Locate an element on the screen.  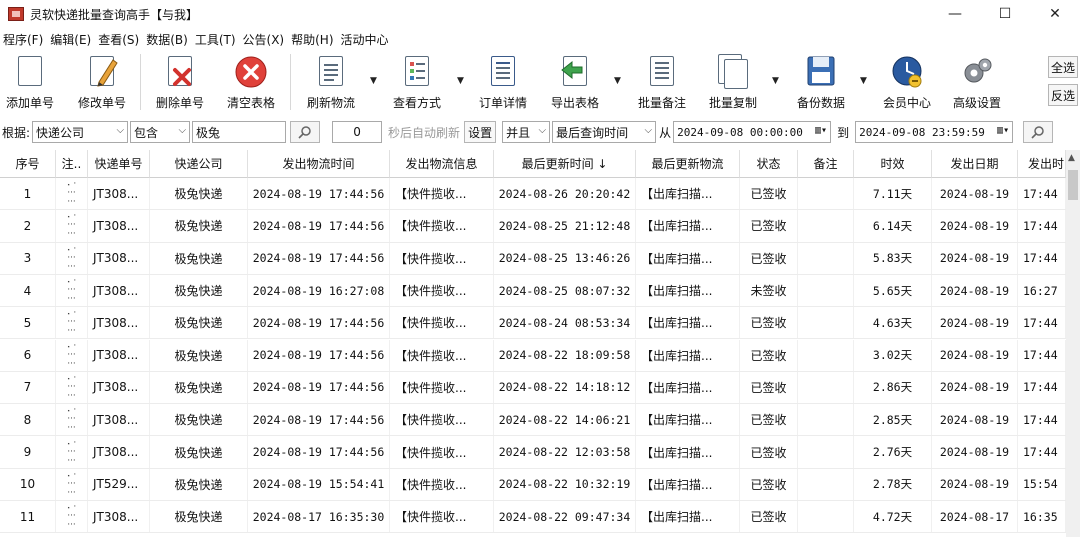
edit-order-button: 修改单号 is located at coordinates (102, 84).